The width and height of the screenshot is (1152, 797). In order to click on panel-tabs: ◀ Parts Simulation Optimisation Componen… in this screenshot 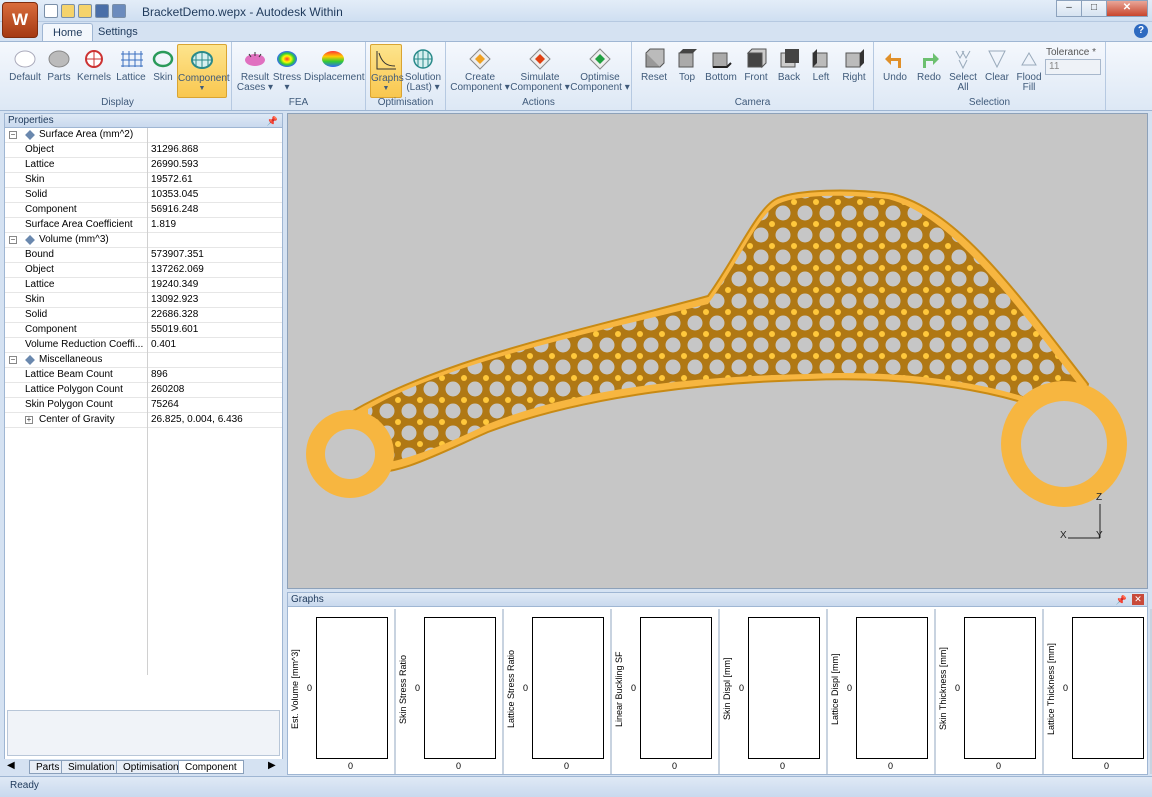, I will do `click(143, 767)`.